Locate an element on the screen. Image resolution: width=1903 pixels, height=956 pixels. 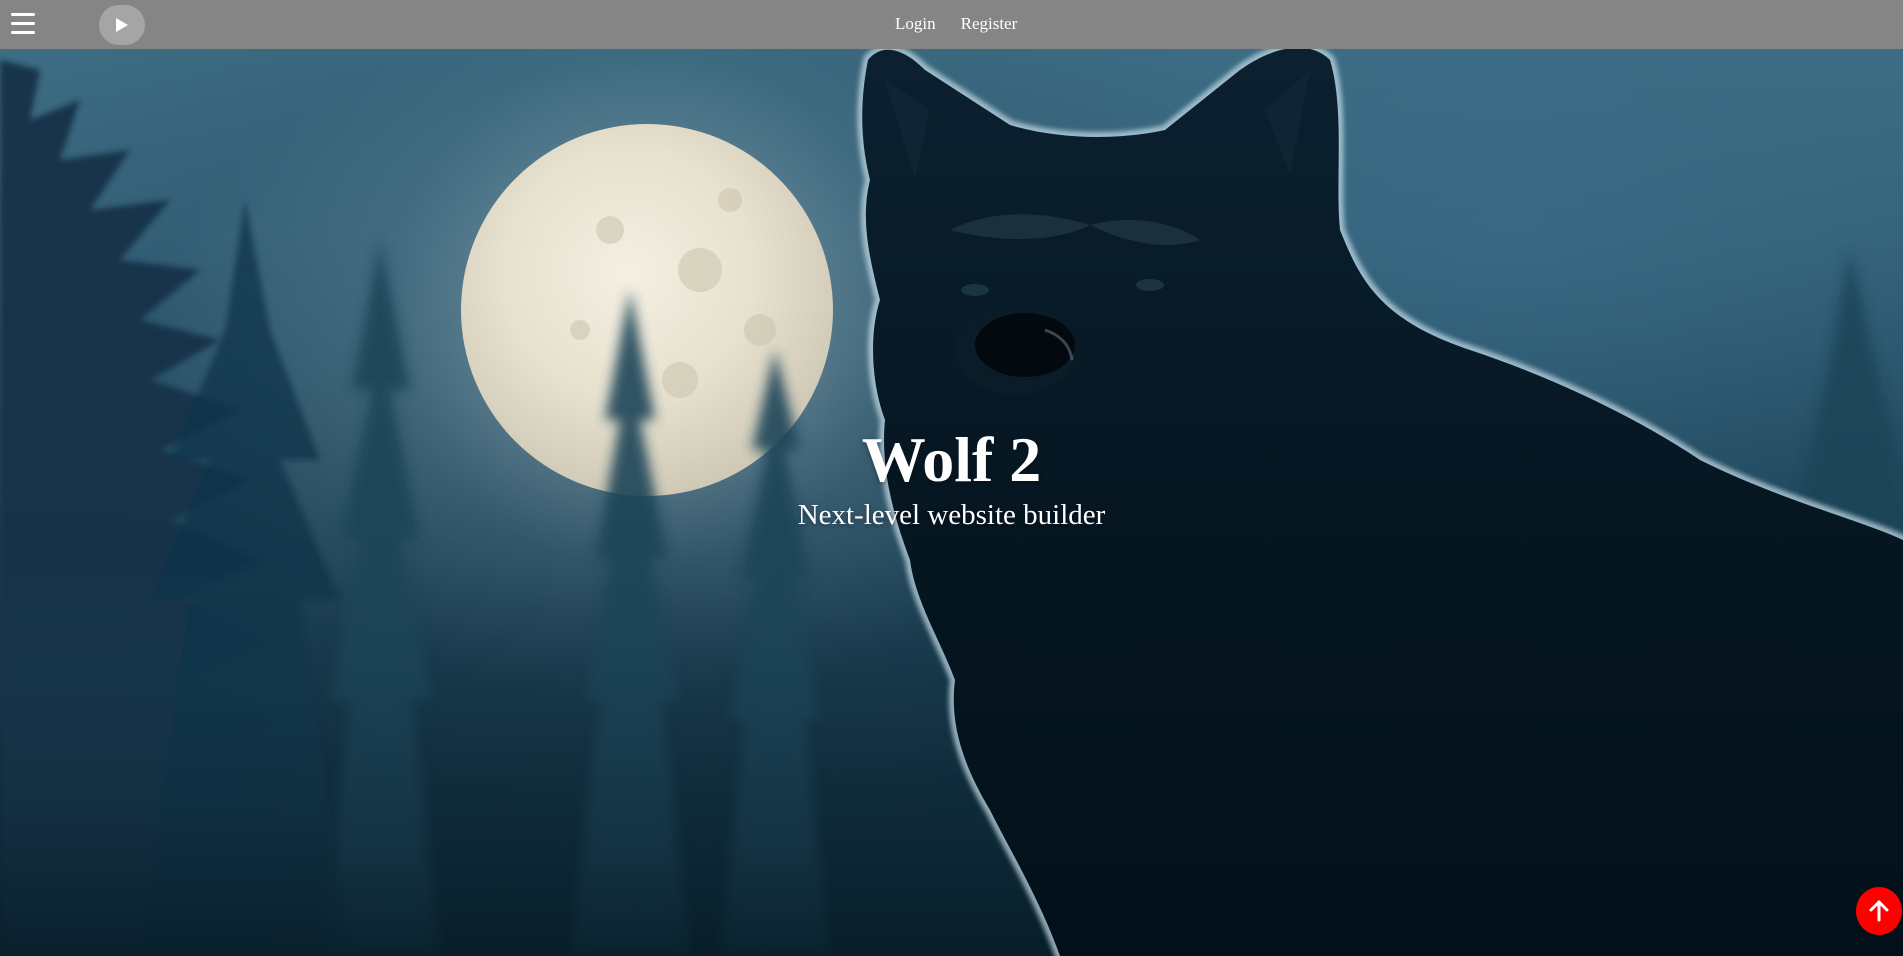
top-navigation-bar: Login Register is located at coordinates (951, 24).